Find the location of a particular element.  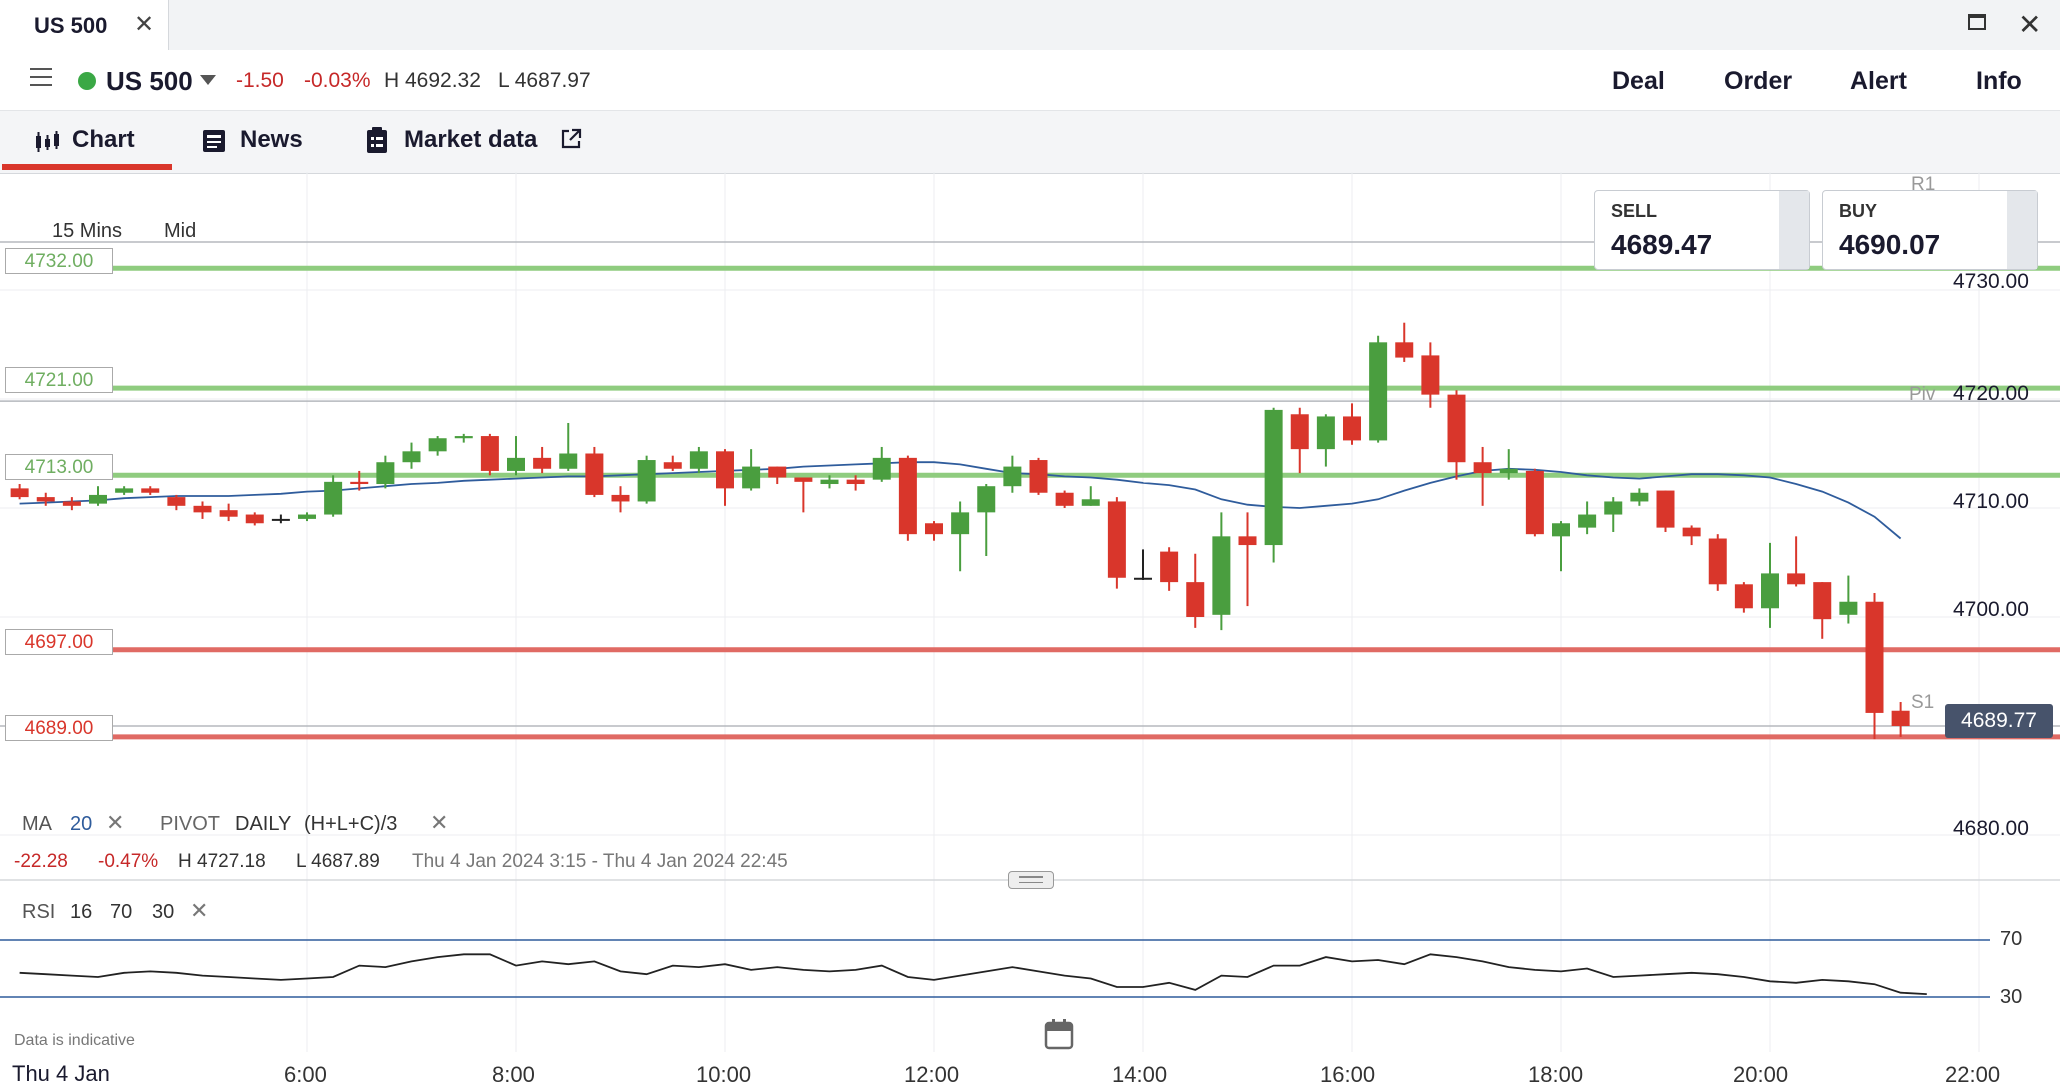

panel-resize-handle is located at coordinates (1031, 880).